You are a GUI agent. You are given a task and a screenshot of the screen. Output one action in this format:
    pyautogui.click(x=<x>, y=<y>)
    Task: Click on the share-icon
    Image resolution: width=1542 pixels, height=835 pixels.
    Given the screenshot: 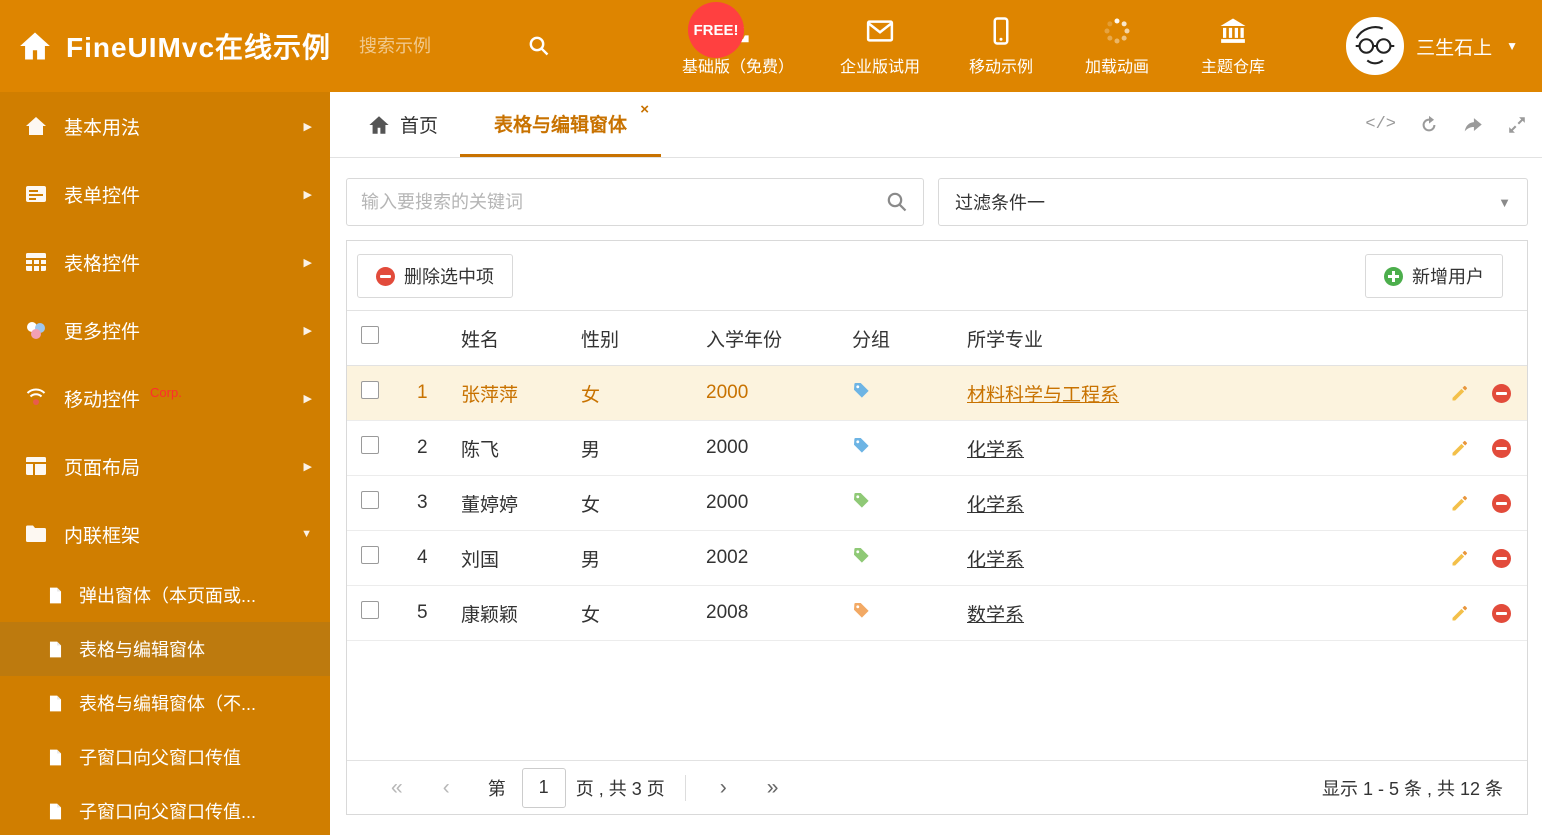 What is the action you would take?
    pyautogui.click(x=1473, y=125)
    